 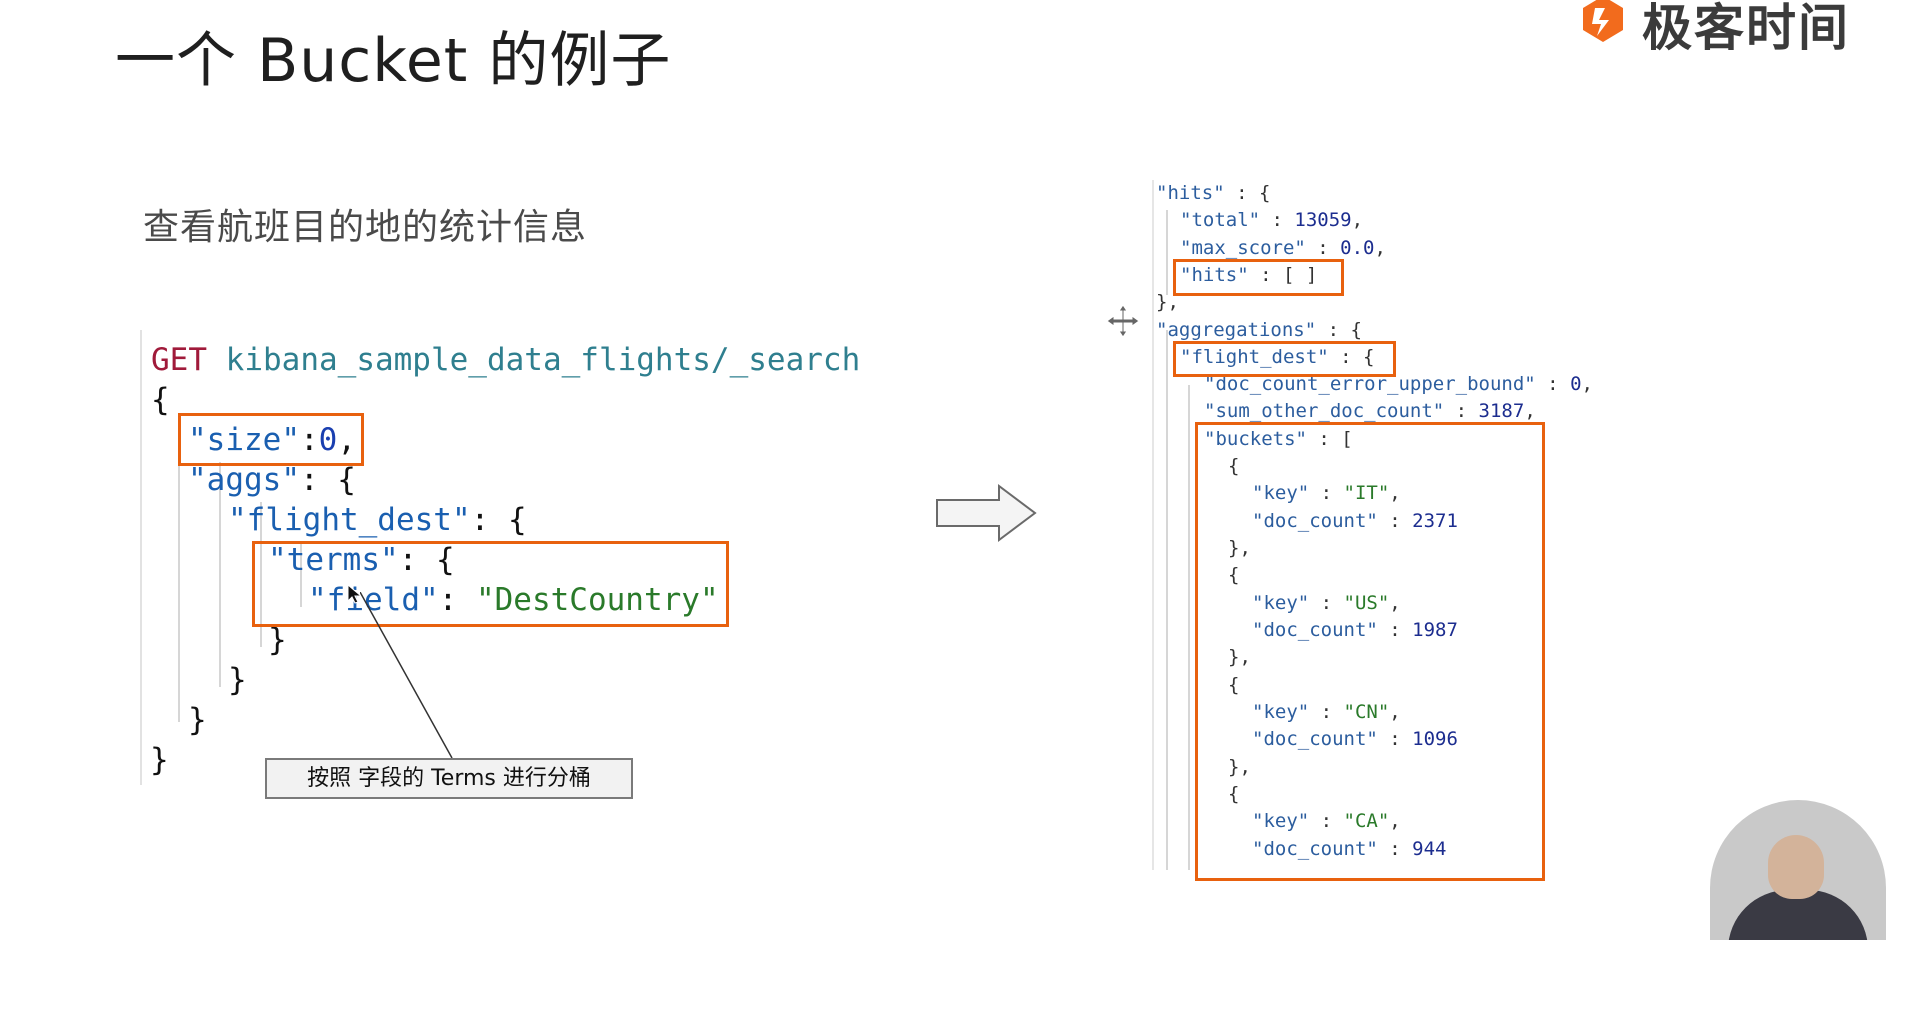 I want to click on move-cursor-icon, so click(x=1123, y=321).